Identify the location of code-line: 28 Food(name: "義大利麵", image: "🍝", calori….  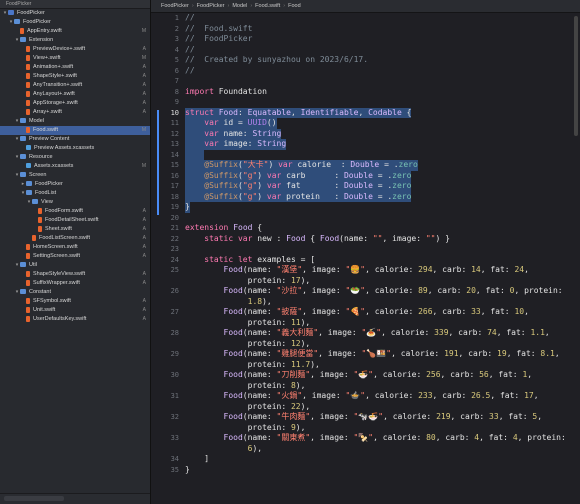
(365, 333).